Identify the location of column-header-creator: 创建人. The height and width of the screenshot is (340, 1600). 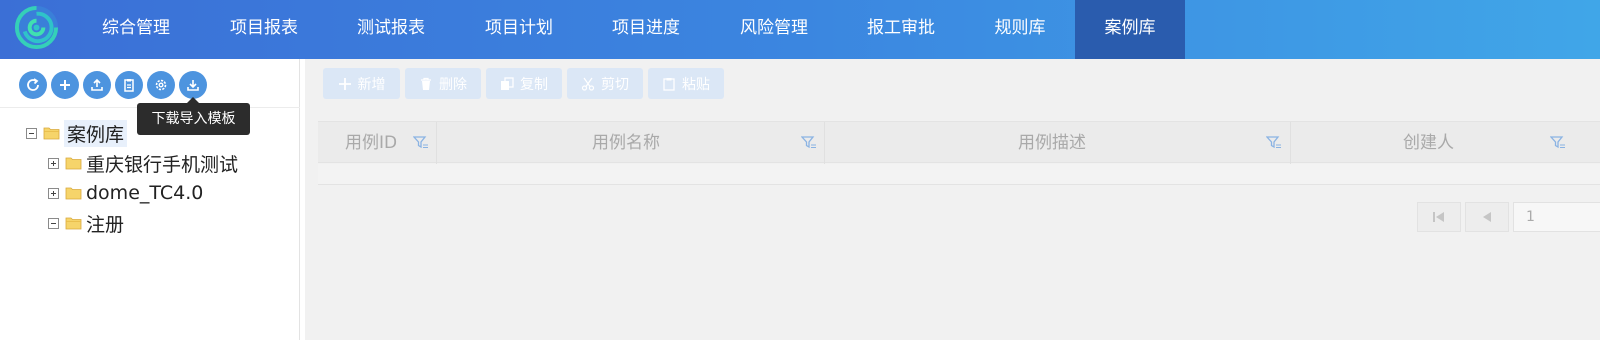
(1428, 143).